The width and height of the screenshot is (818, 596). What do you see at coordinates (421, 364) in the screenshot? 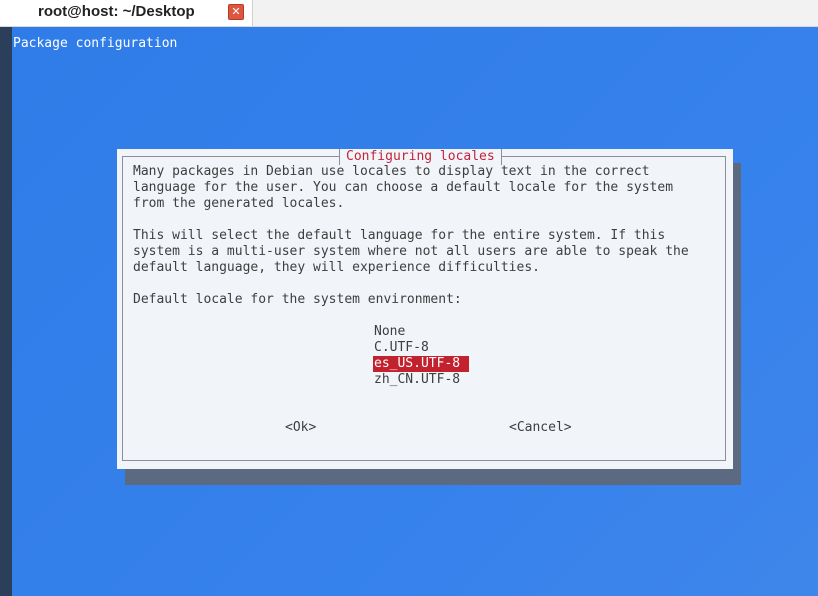
I see `locale-option-es-us-utf8: es_US.UTF-8` at bounding box center [421, 364].